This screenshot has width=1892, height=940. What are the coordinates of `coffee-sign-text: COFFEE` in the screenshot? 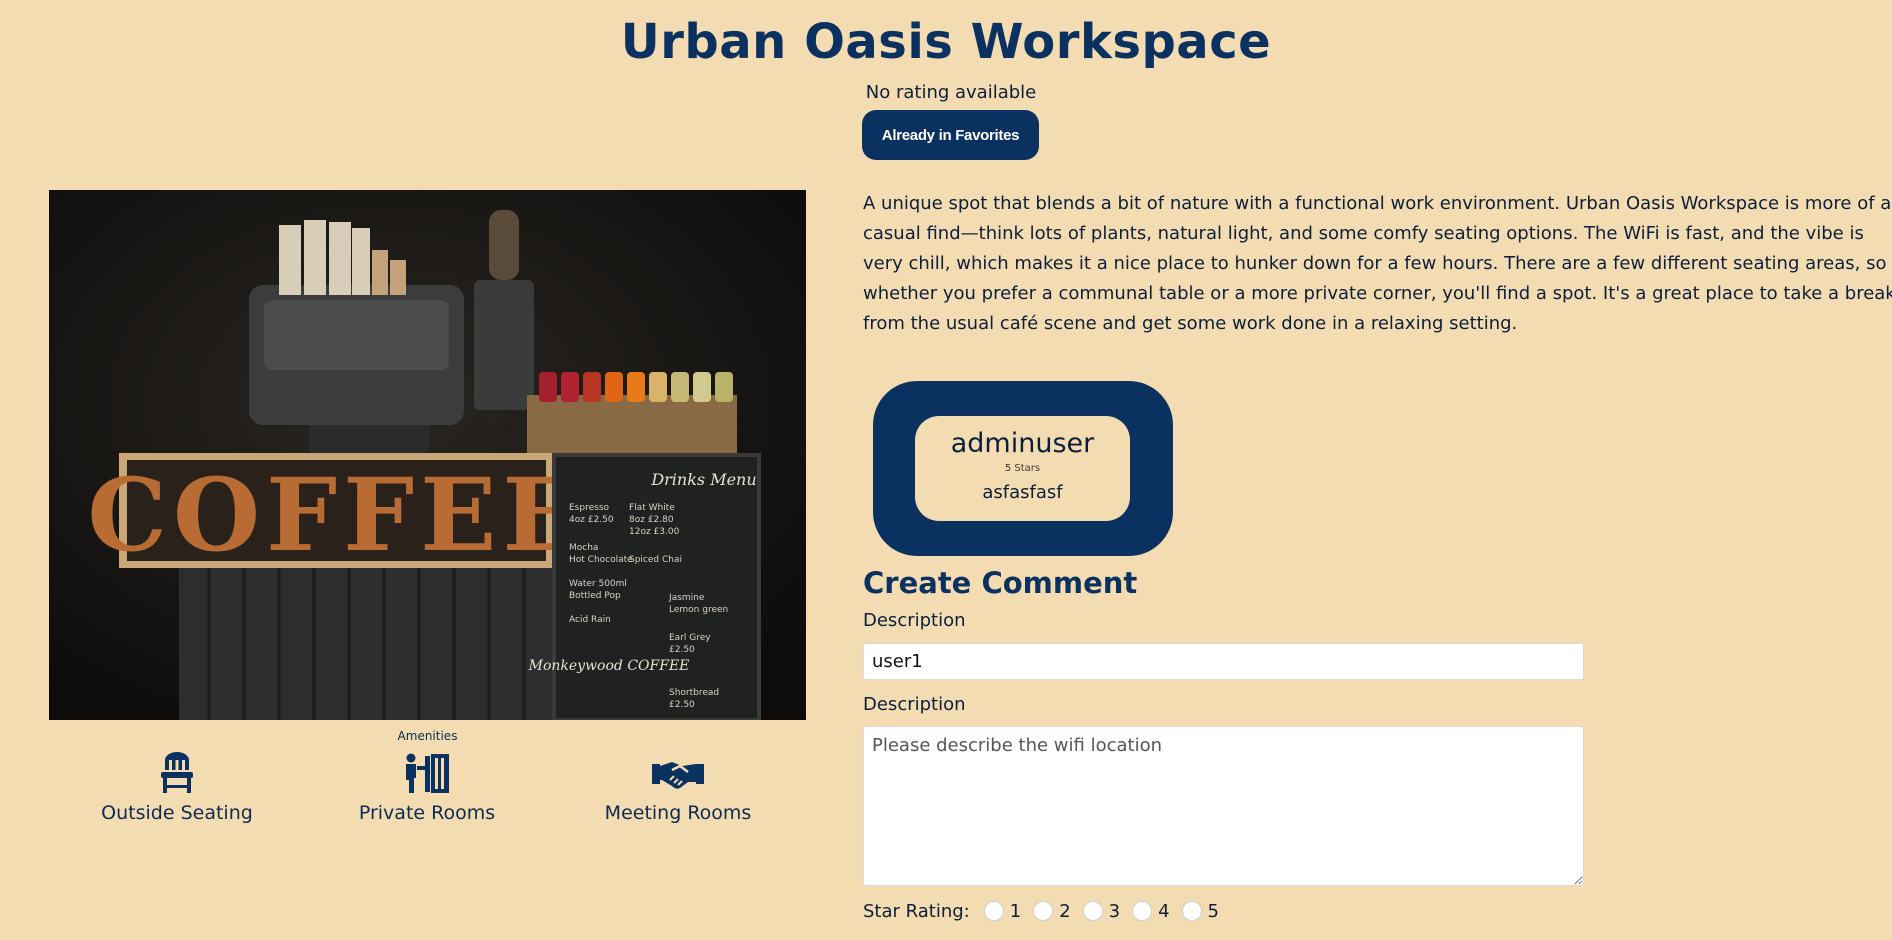 It's located at (335, 515).